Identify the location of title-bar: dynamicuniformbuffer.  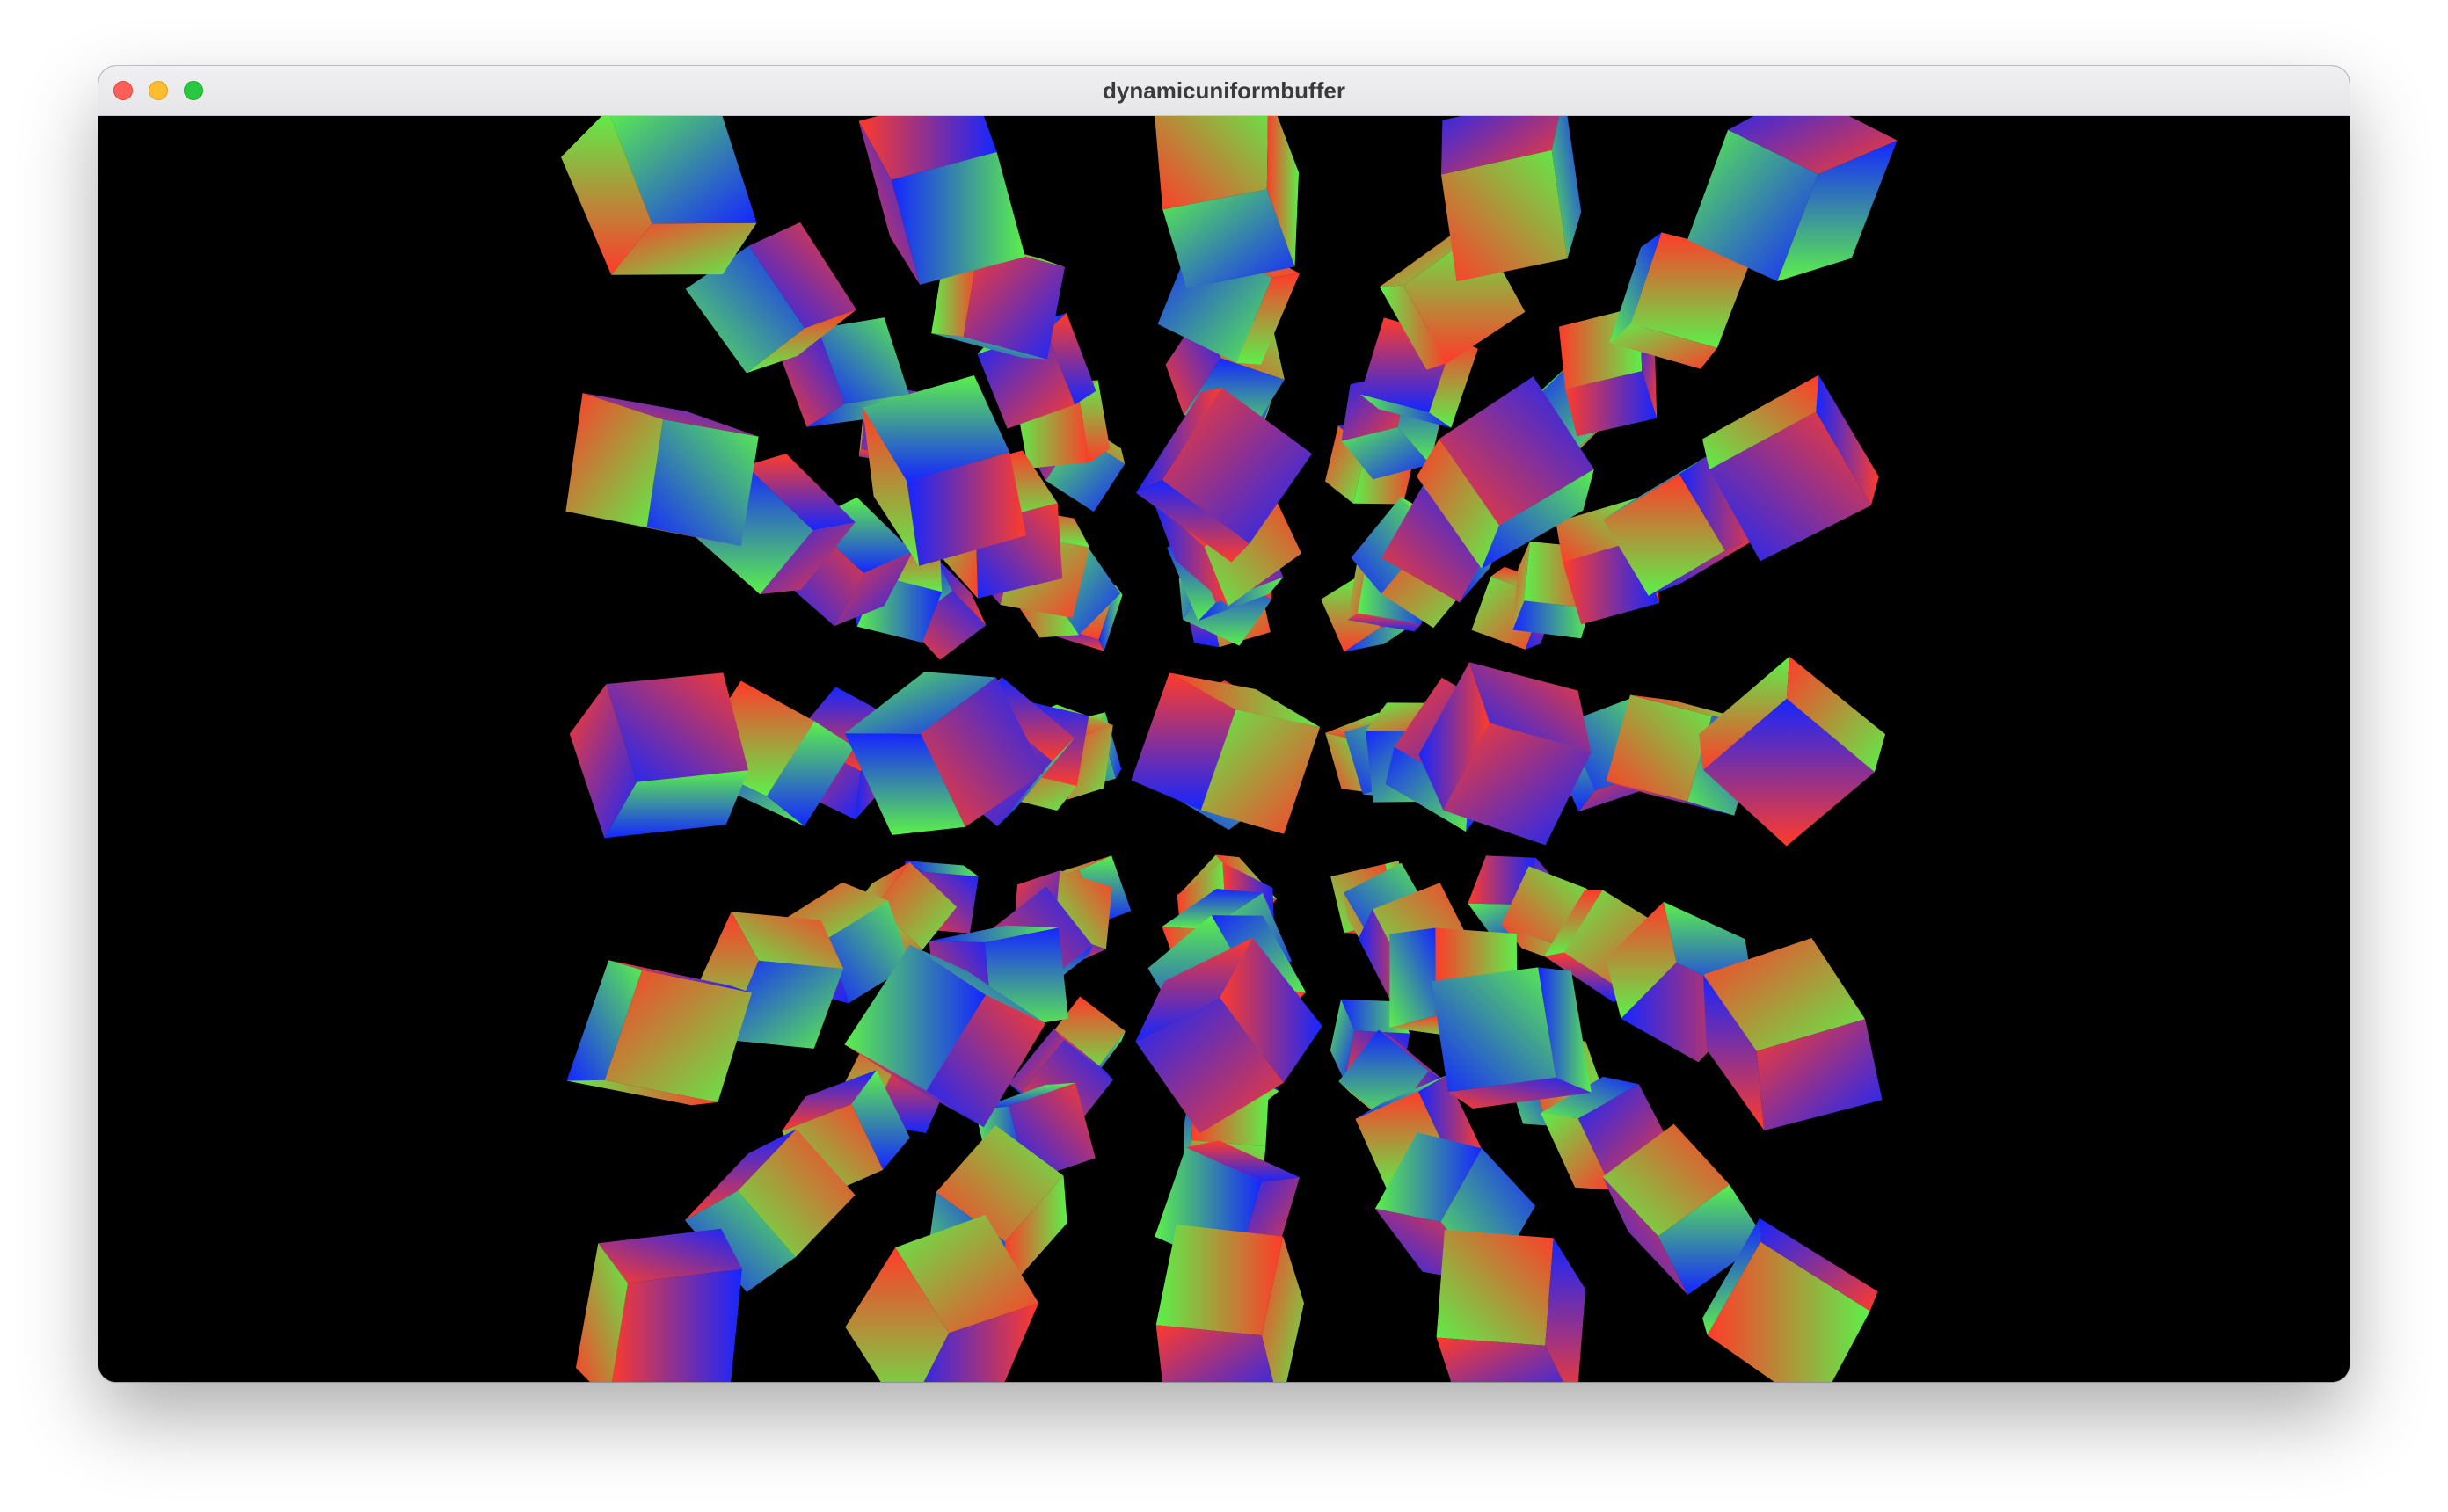
(1224, 91).